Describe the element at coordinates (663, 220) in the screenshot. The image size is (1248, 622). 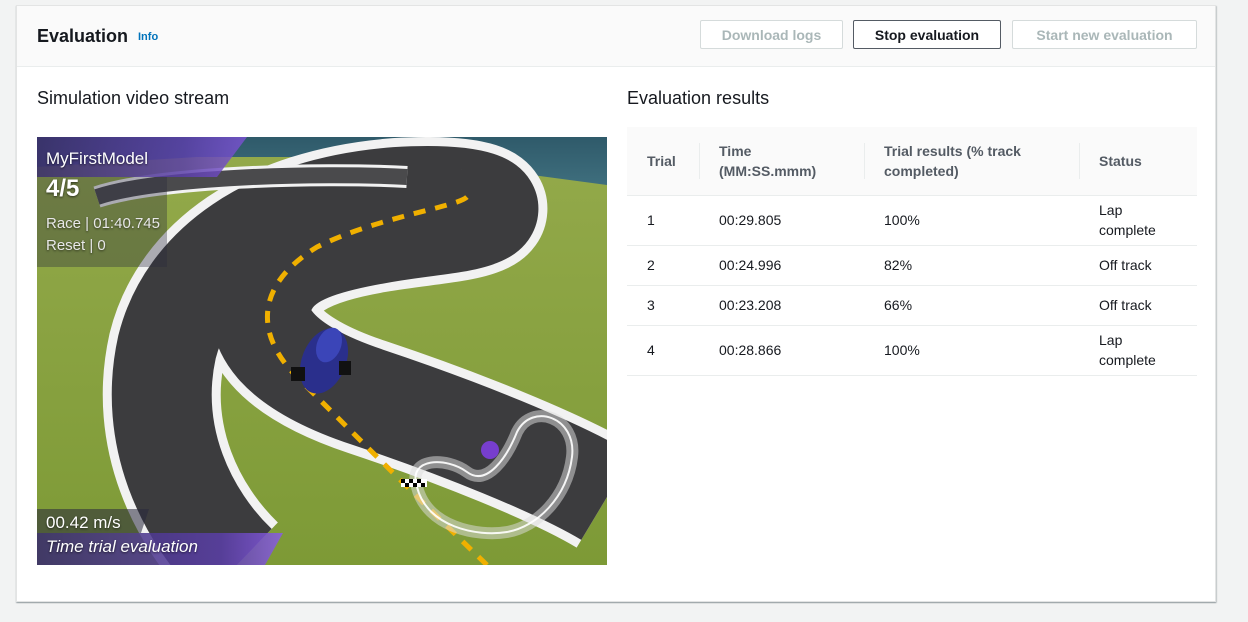
I see `trial-cell: 1` at that location.